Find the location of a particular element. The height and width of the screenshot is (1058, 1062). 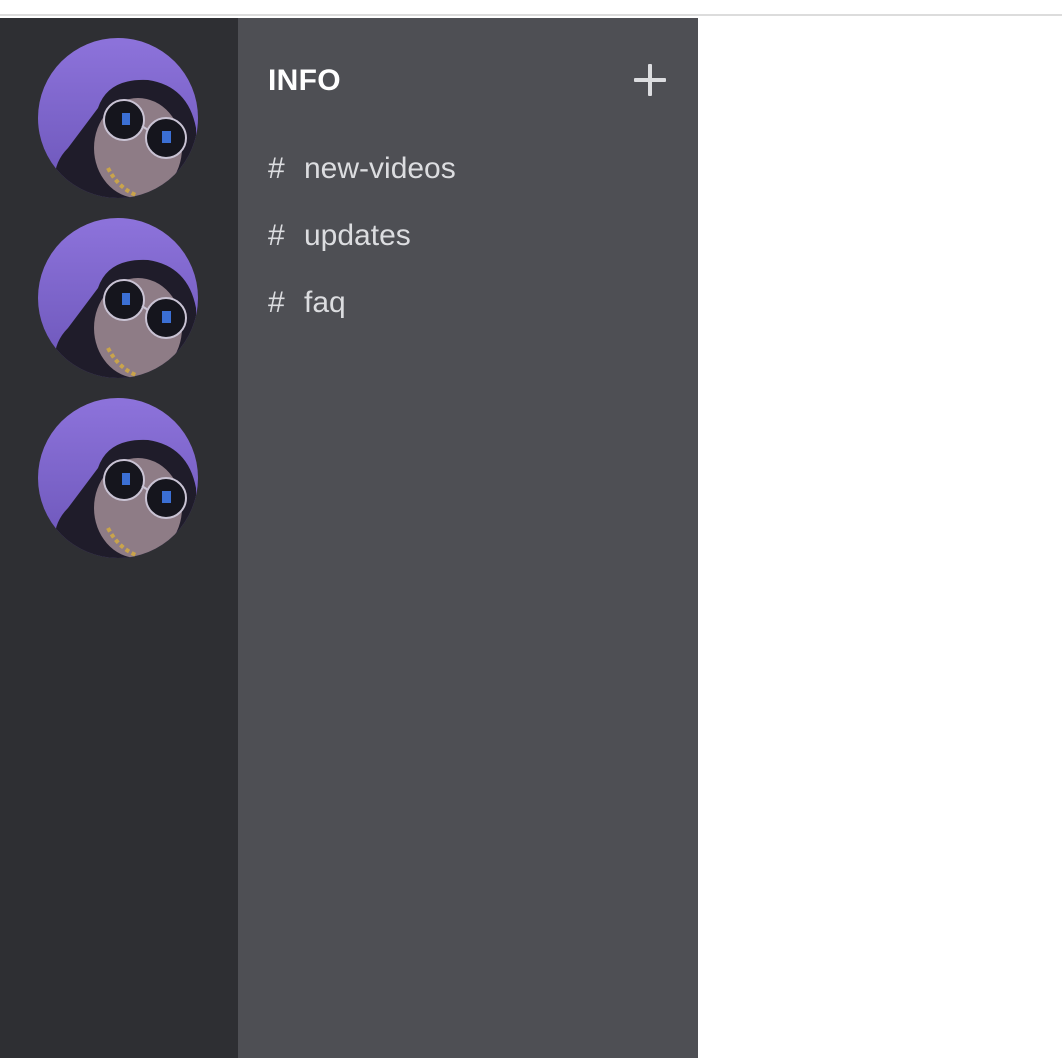

plus-icon is located at coordinates (650, 80).